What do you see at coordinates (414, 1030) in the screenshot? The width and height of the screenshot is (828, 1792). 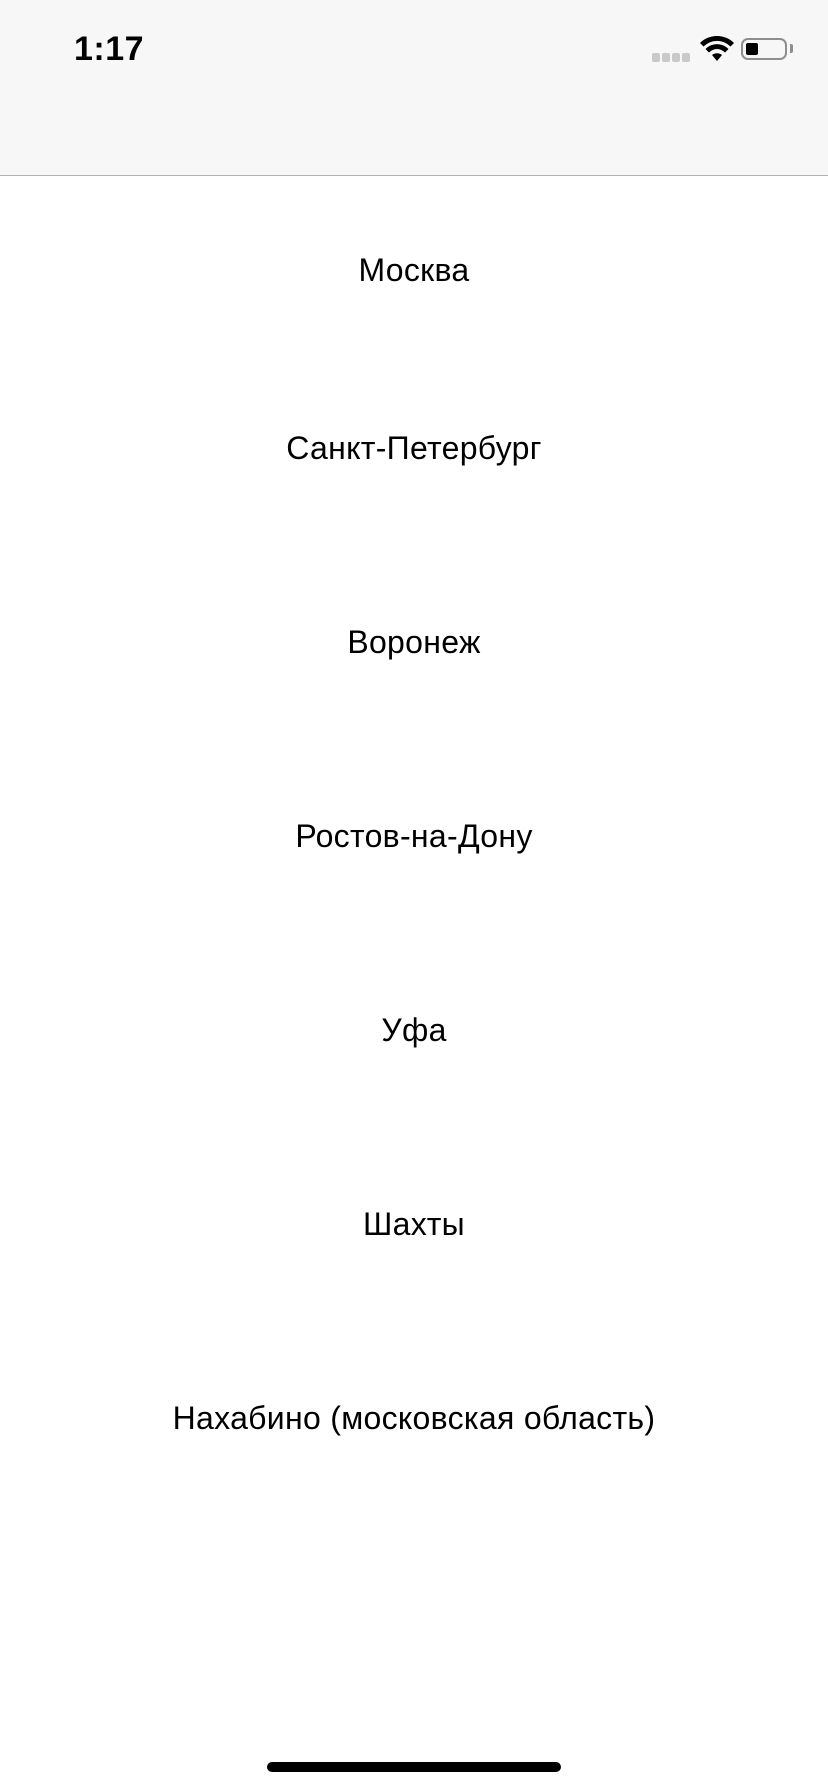 I see `list-item-city: Уфа` at bounding box center [414, 1030].